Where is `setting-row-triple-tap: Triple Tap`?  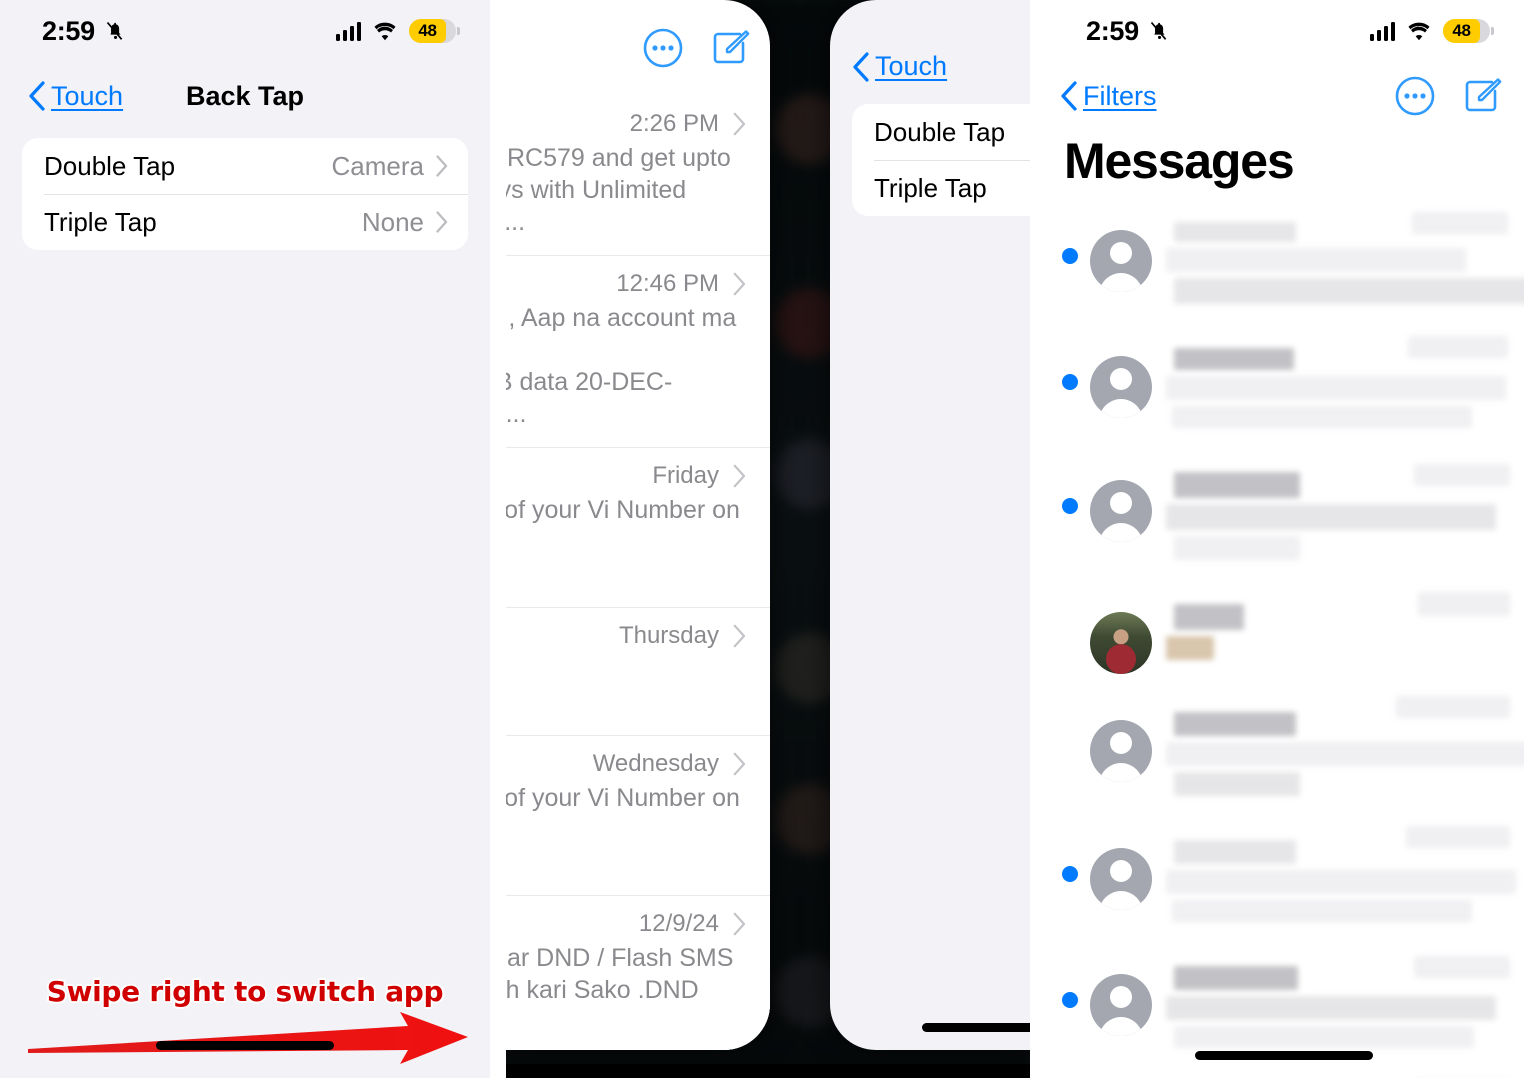
setting-row-triple-tap: Triple Tap is located at coordinates (941, 188).